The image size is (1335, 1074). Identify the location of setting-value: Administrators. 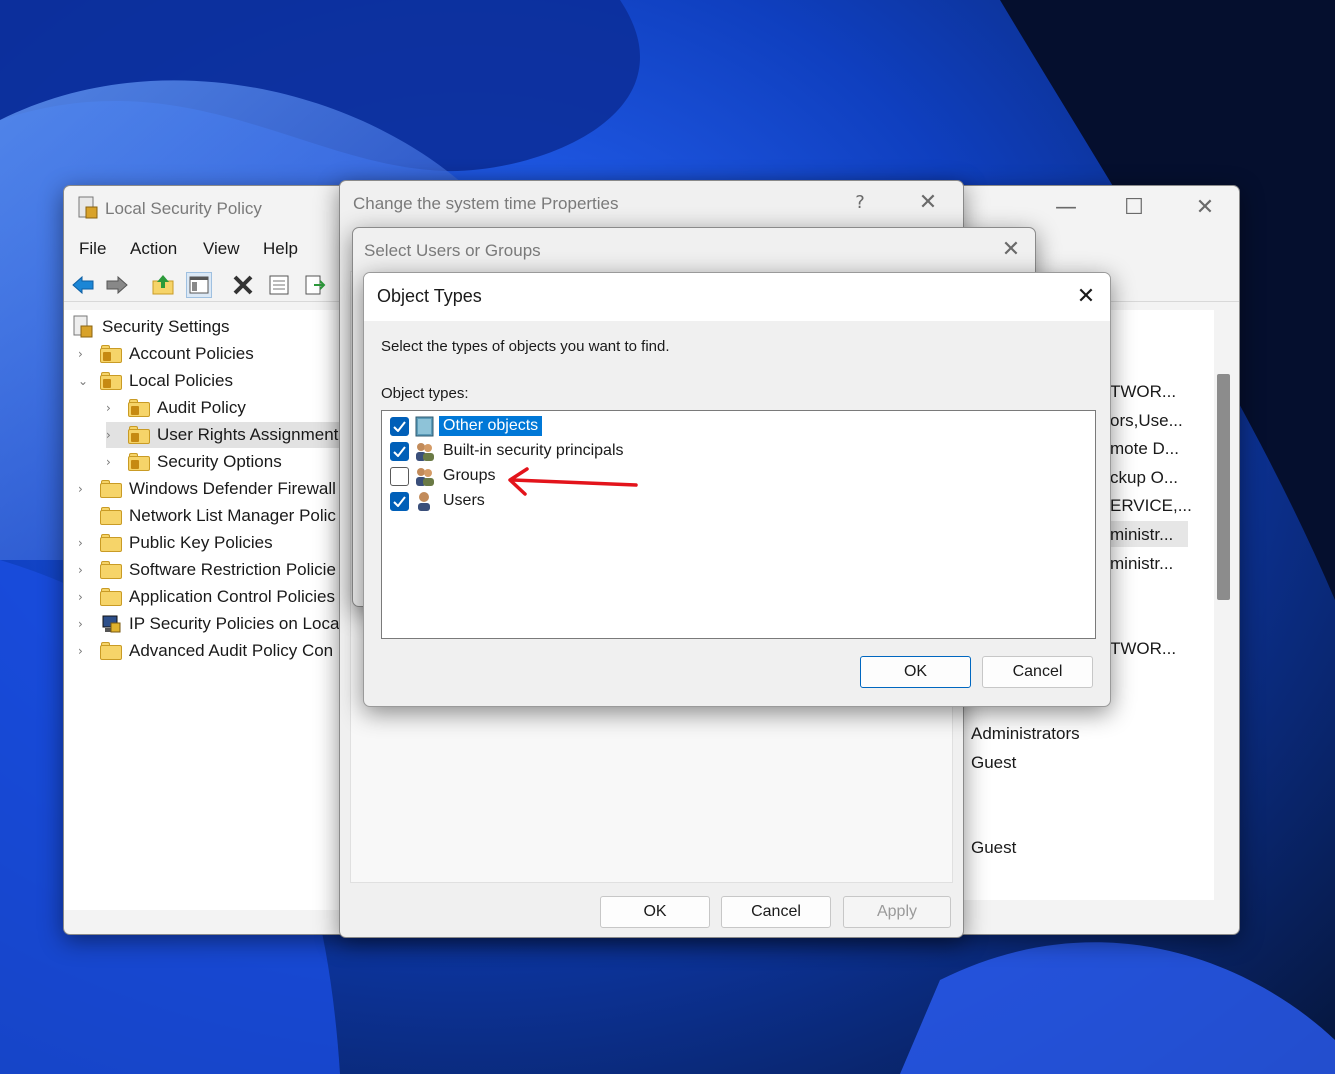
(1025, 734).